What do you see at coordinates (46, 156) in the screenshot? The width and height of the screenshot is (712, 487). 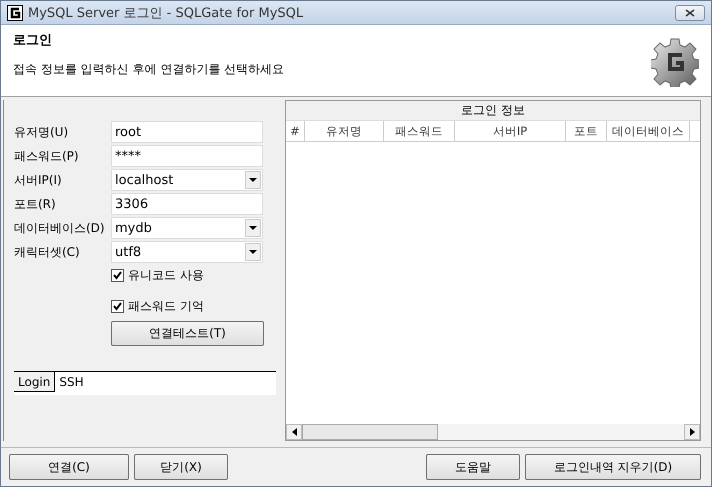 I see `field-label: 패스워드(P)` at bounding box center [46, 156].